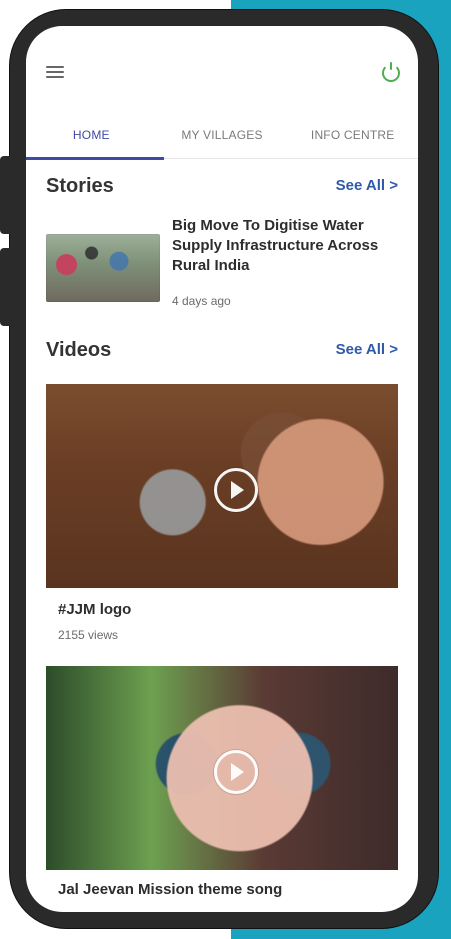 The height and width of the screenshot is (939, 451). I want to click on active-tab-indicator, so click(95, 158).